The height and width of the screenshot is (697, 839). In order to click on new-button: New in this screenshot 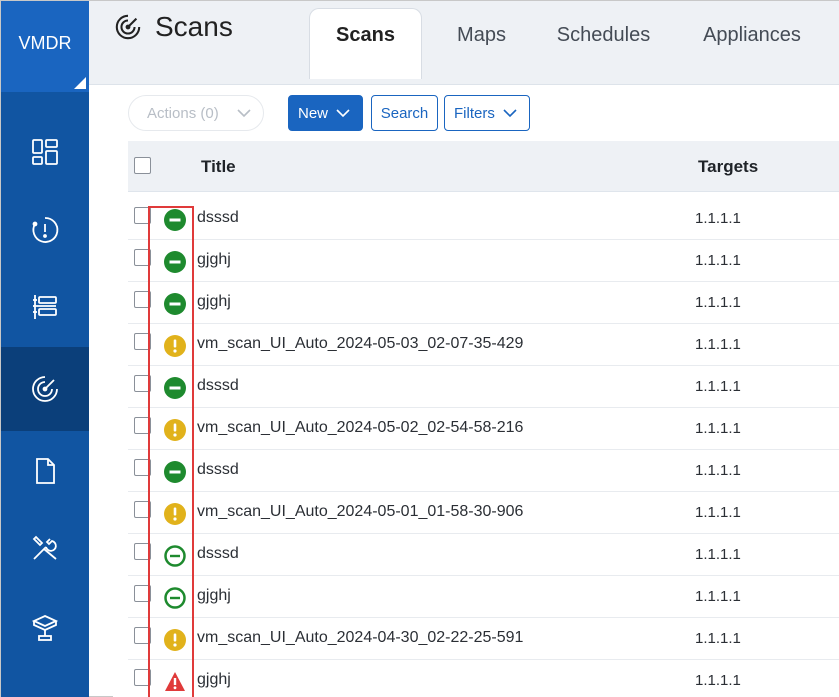, I will do `click(325, 113)`.